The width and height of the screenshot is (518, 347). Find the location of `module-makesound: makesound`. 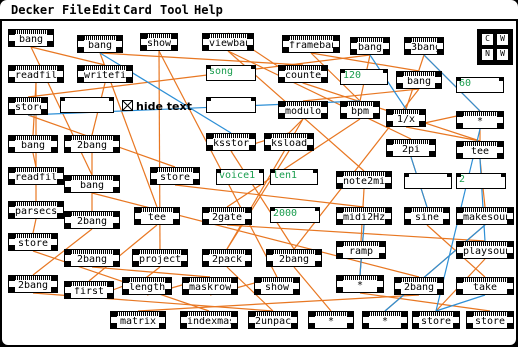

module-makesound: makesound is located at coordinates (485, 216).